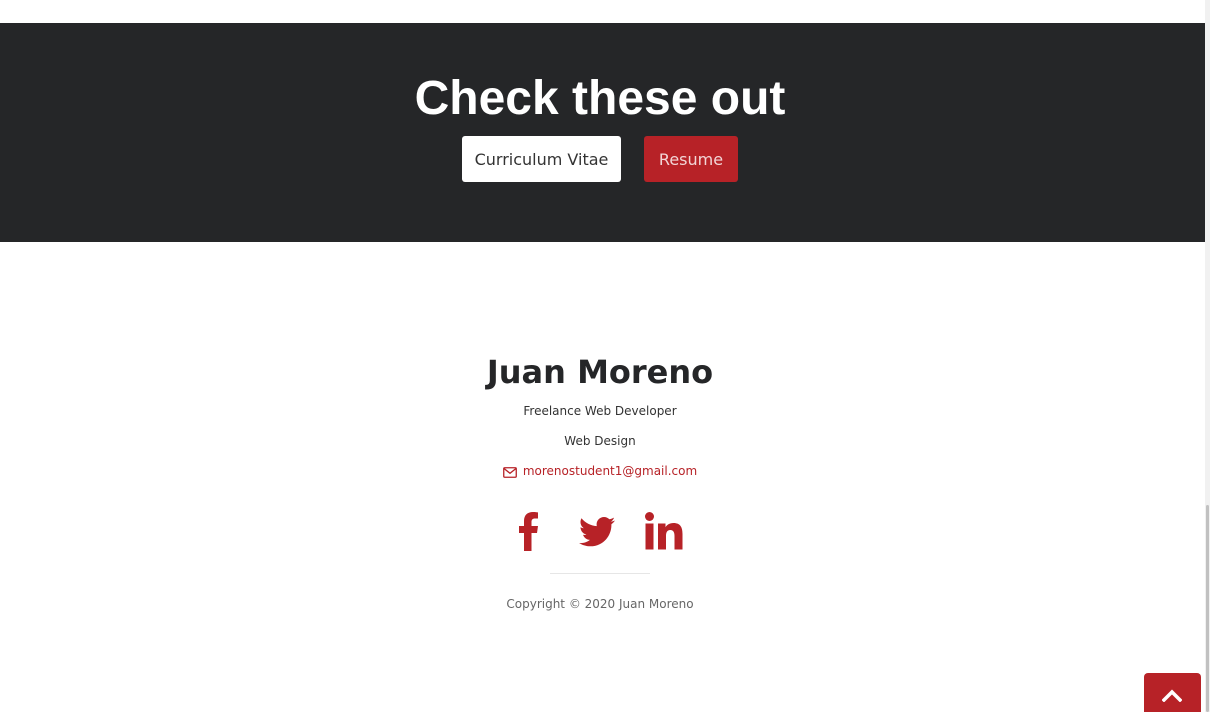  I want to click on footer-divider, so click(600, 573).